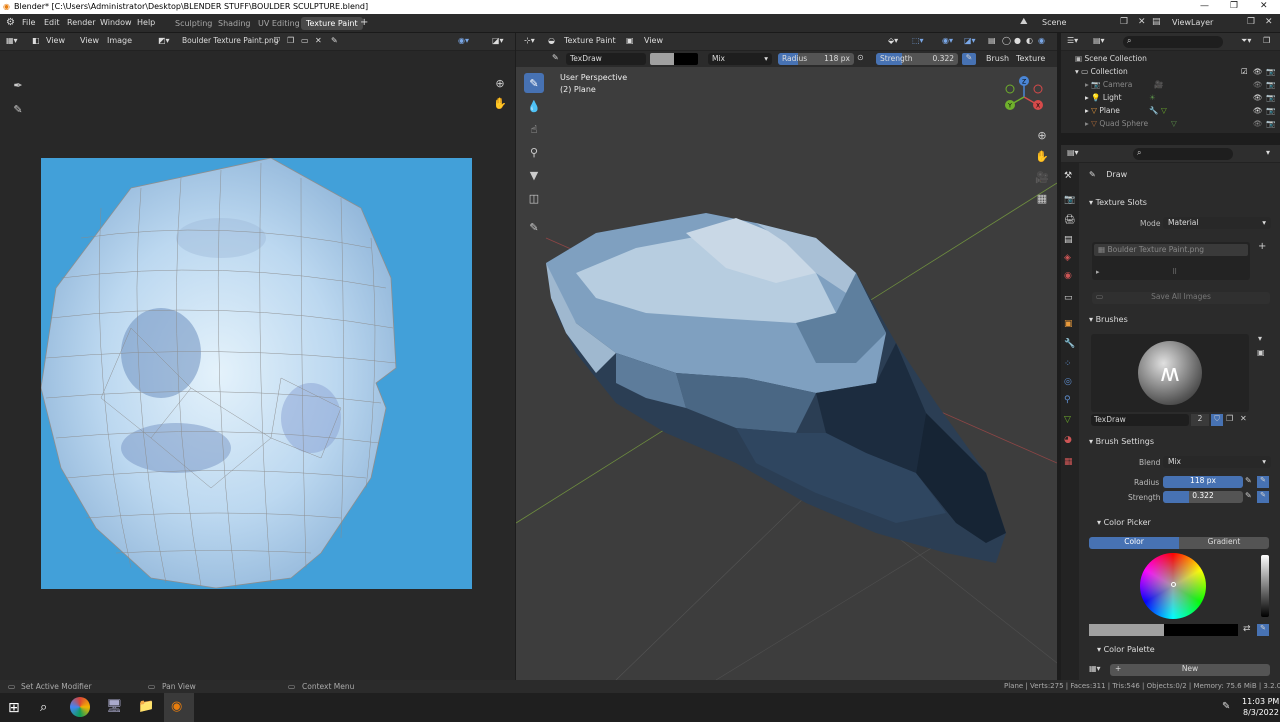  What do you see at coordinates (1244, 71) in the screenshot?
I see `collection-checkbox: ☑` at bounding box center [1244, 71].